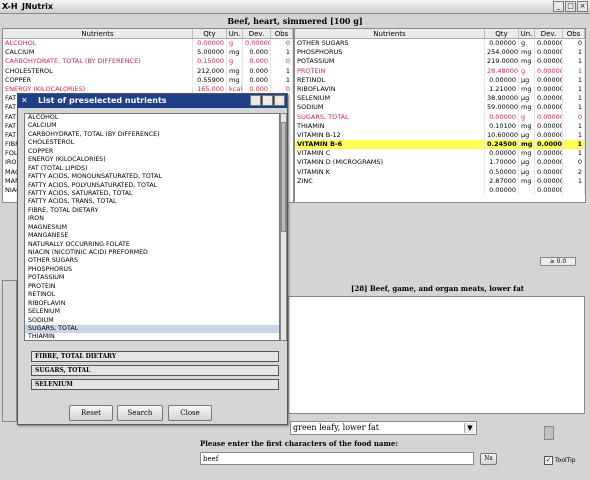  I want to click on nutrient-list-scrollbar, so click(283, 227).